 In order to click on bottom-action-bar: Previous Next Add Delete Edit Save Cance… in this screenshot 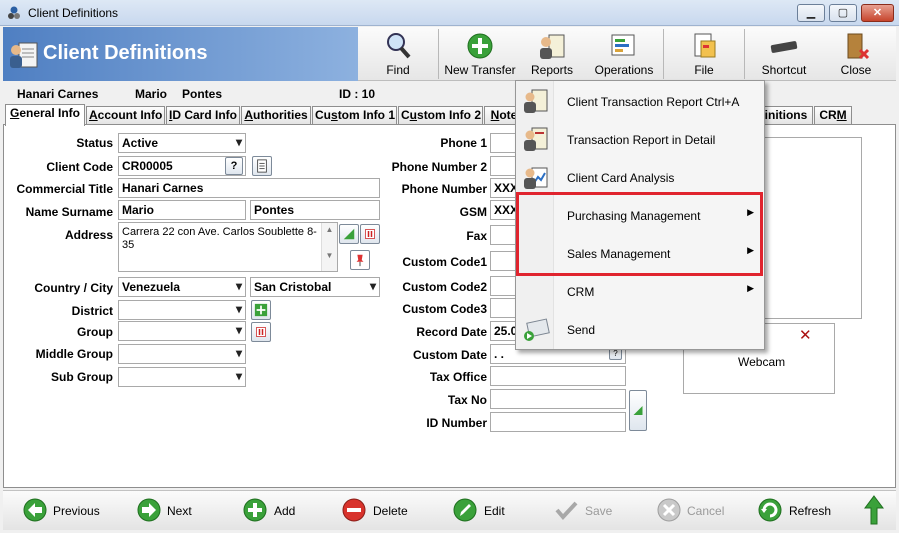, I will do `click(449, 510)`.